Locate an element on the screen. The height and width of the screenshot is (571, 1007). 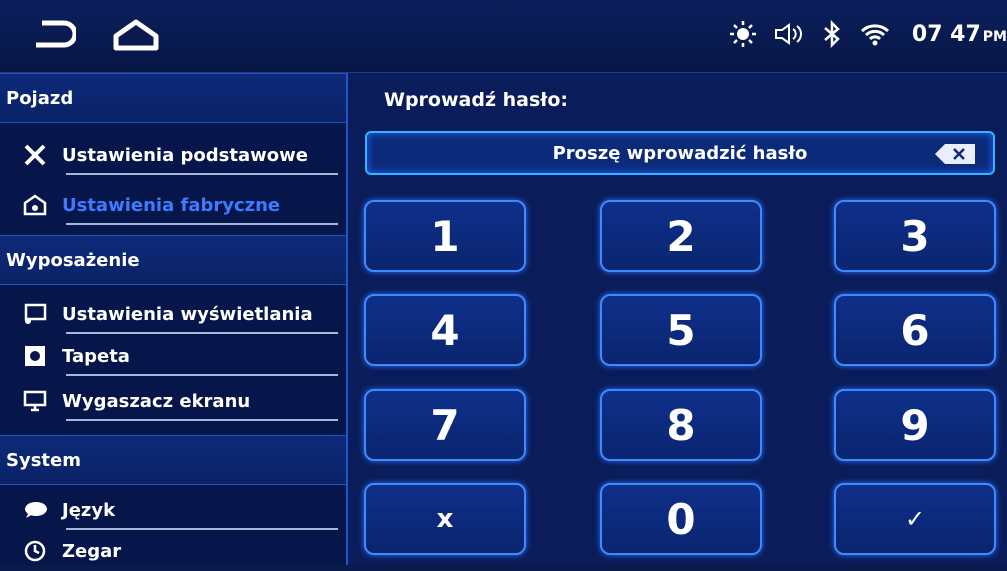
sidebar-item-label: Ustawienia podstawowe is located at coordinates (185, 155).